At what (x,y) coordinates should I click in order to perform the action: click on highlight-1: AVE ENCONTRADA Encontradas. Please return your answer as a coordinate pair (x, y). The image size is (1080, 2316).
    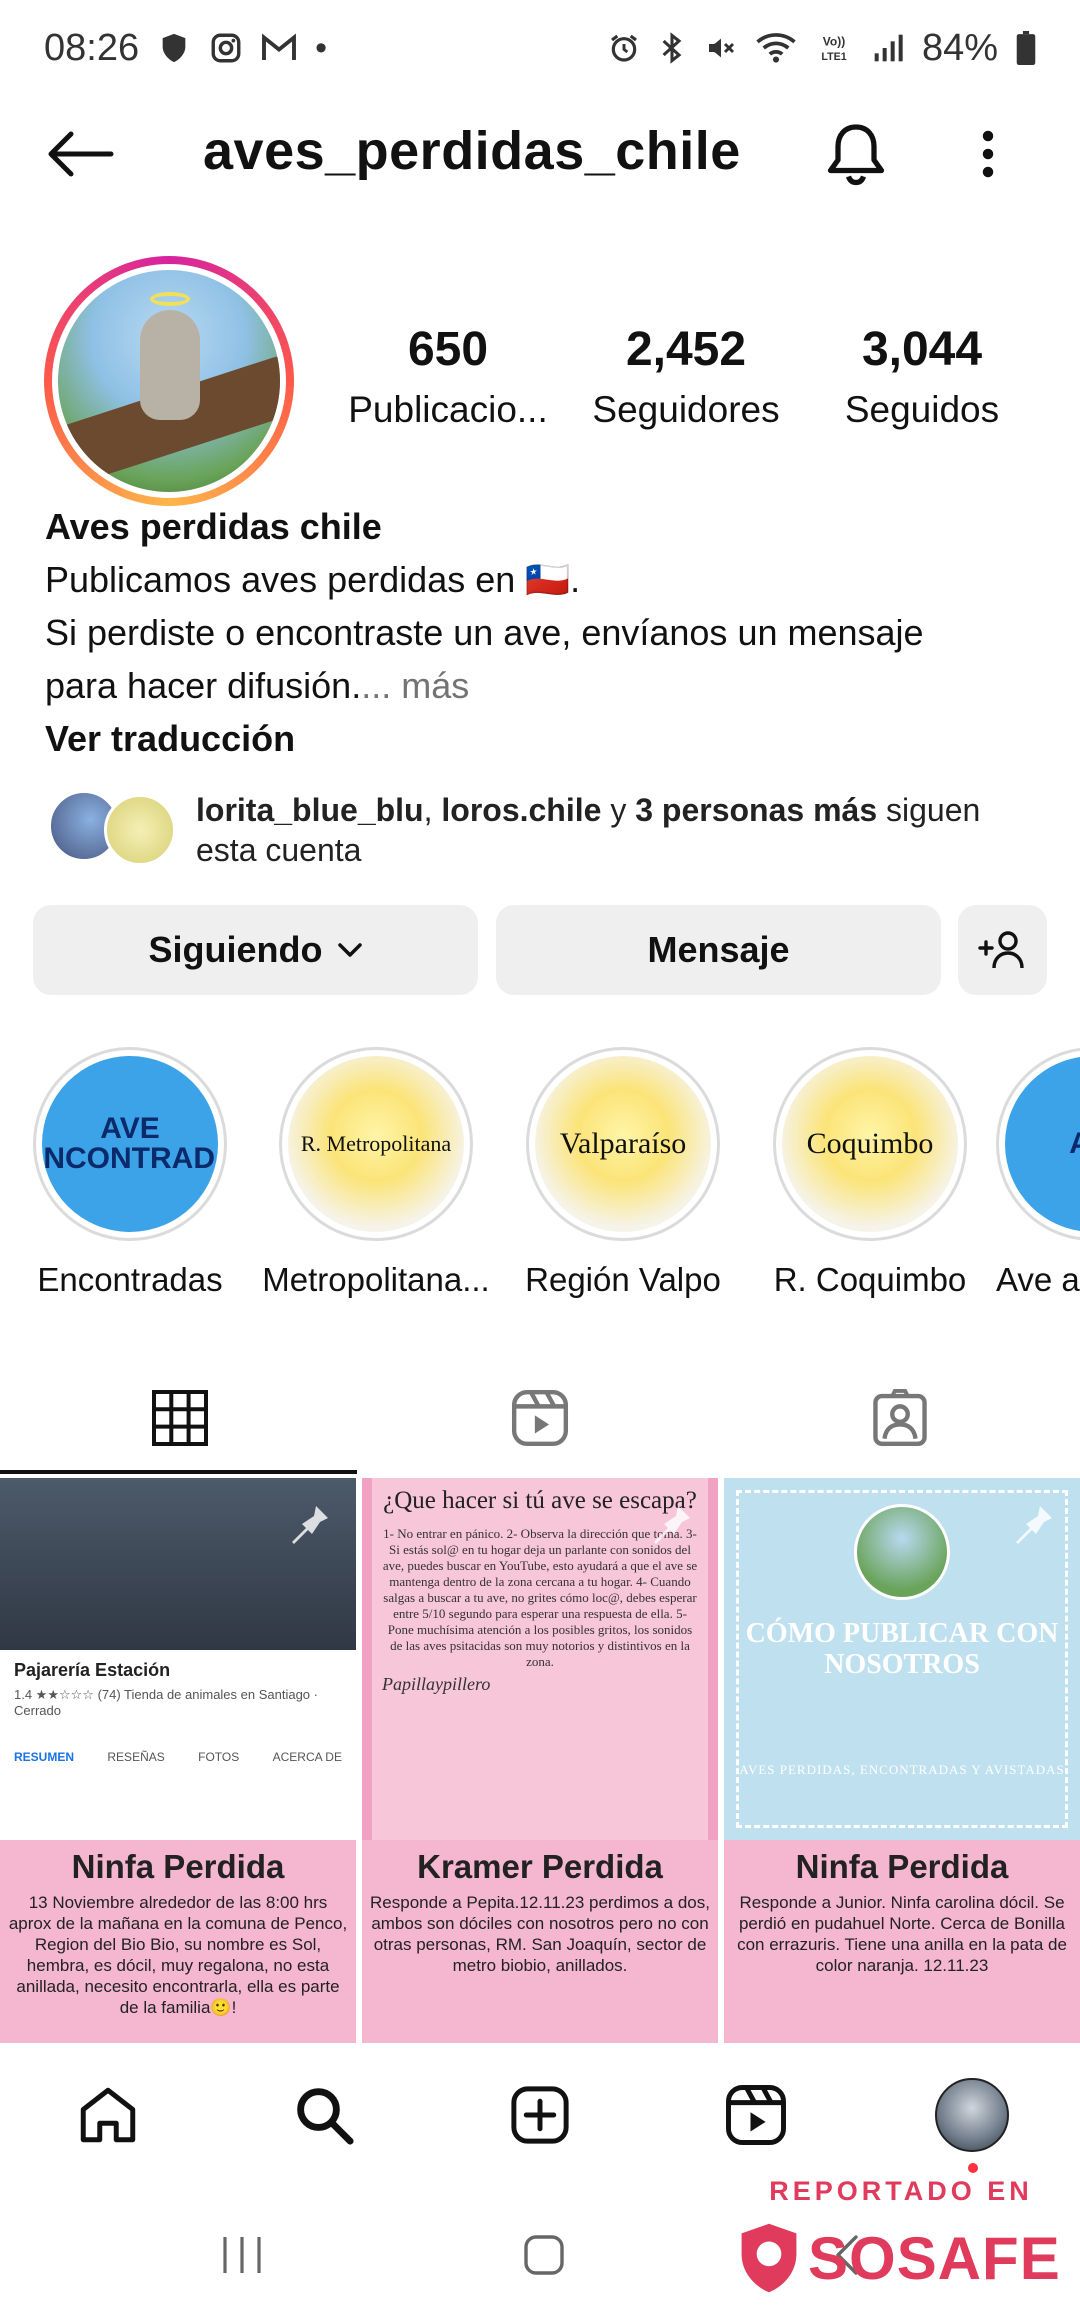
    Looking at the image, I should click on (130, 1173).